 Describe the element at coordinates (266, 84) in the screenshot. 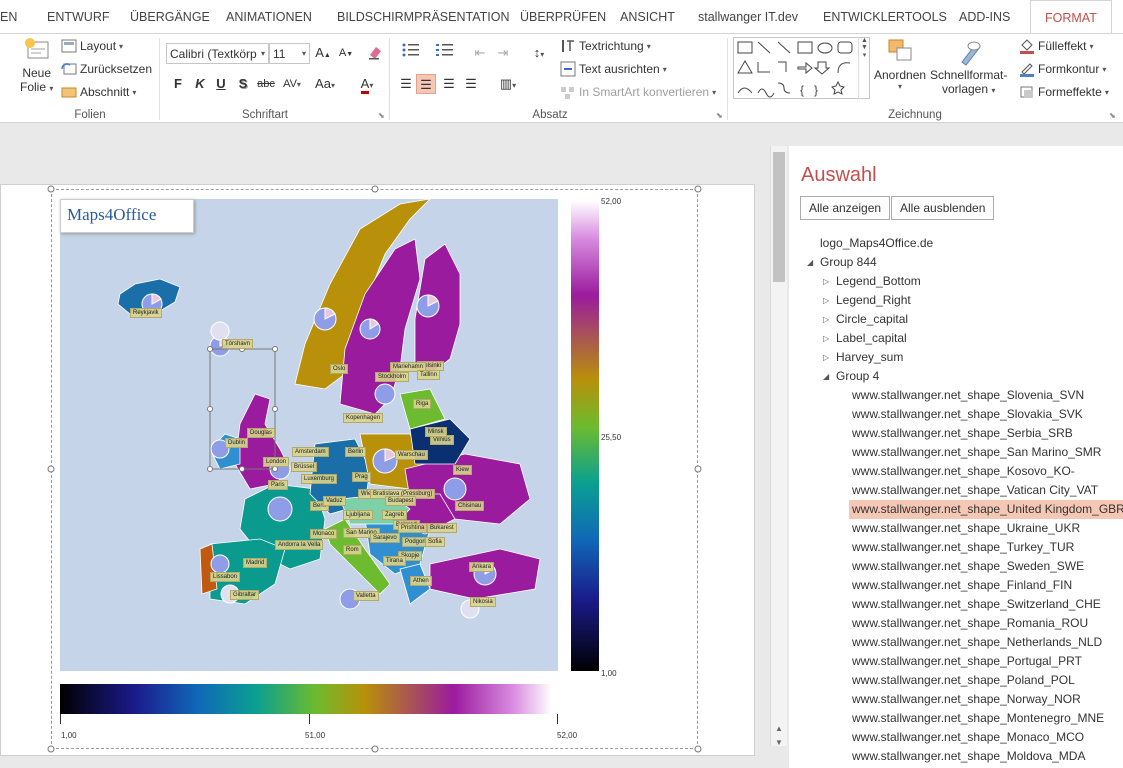

I see `strikethrough-button: abc` at that location.